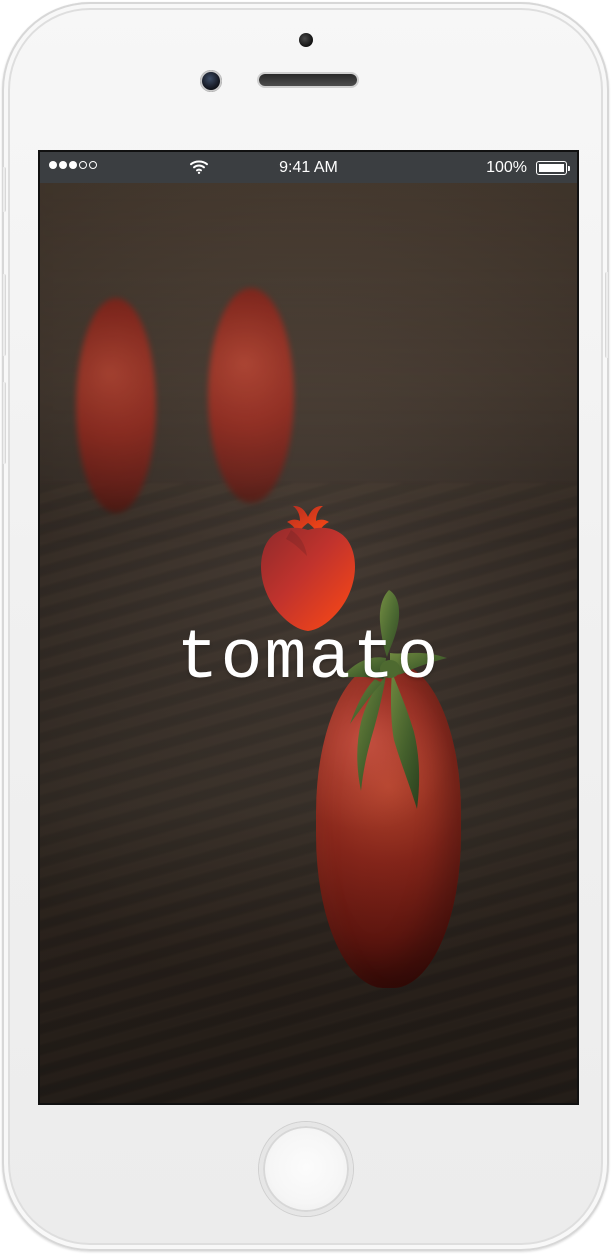 The width and height of the screenshot is (613, 1255). I want to click on battery-percentage: 100%, so click(506, 167).